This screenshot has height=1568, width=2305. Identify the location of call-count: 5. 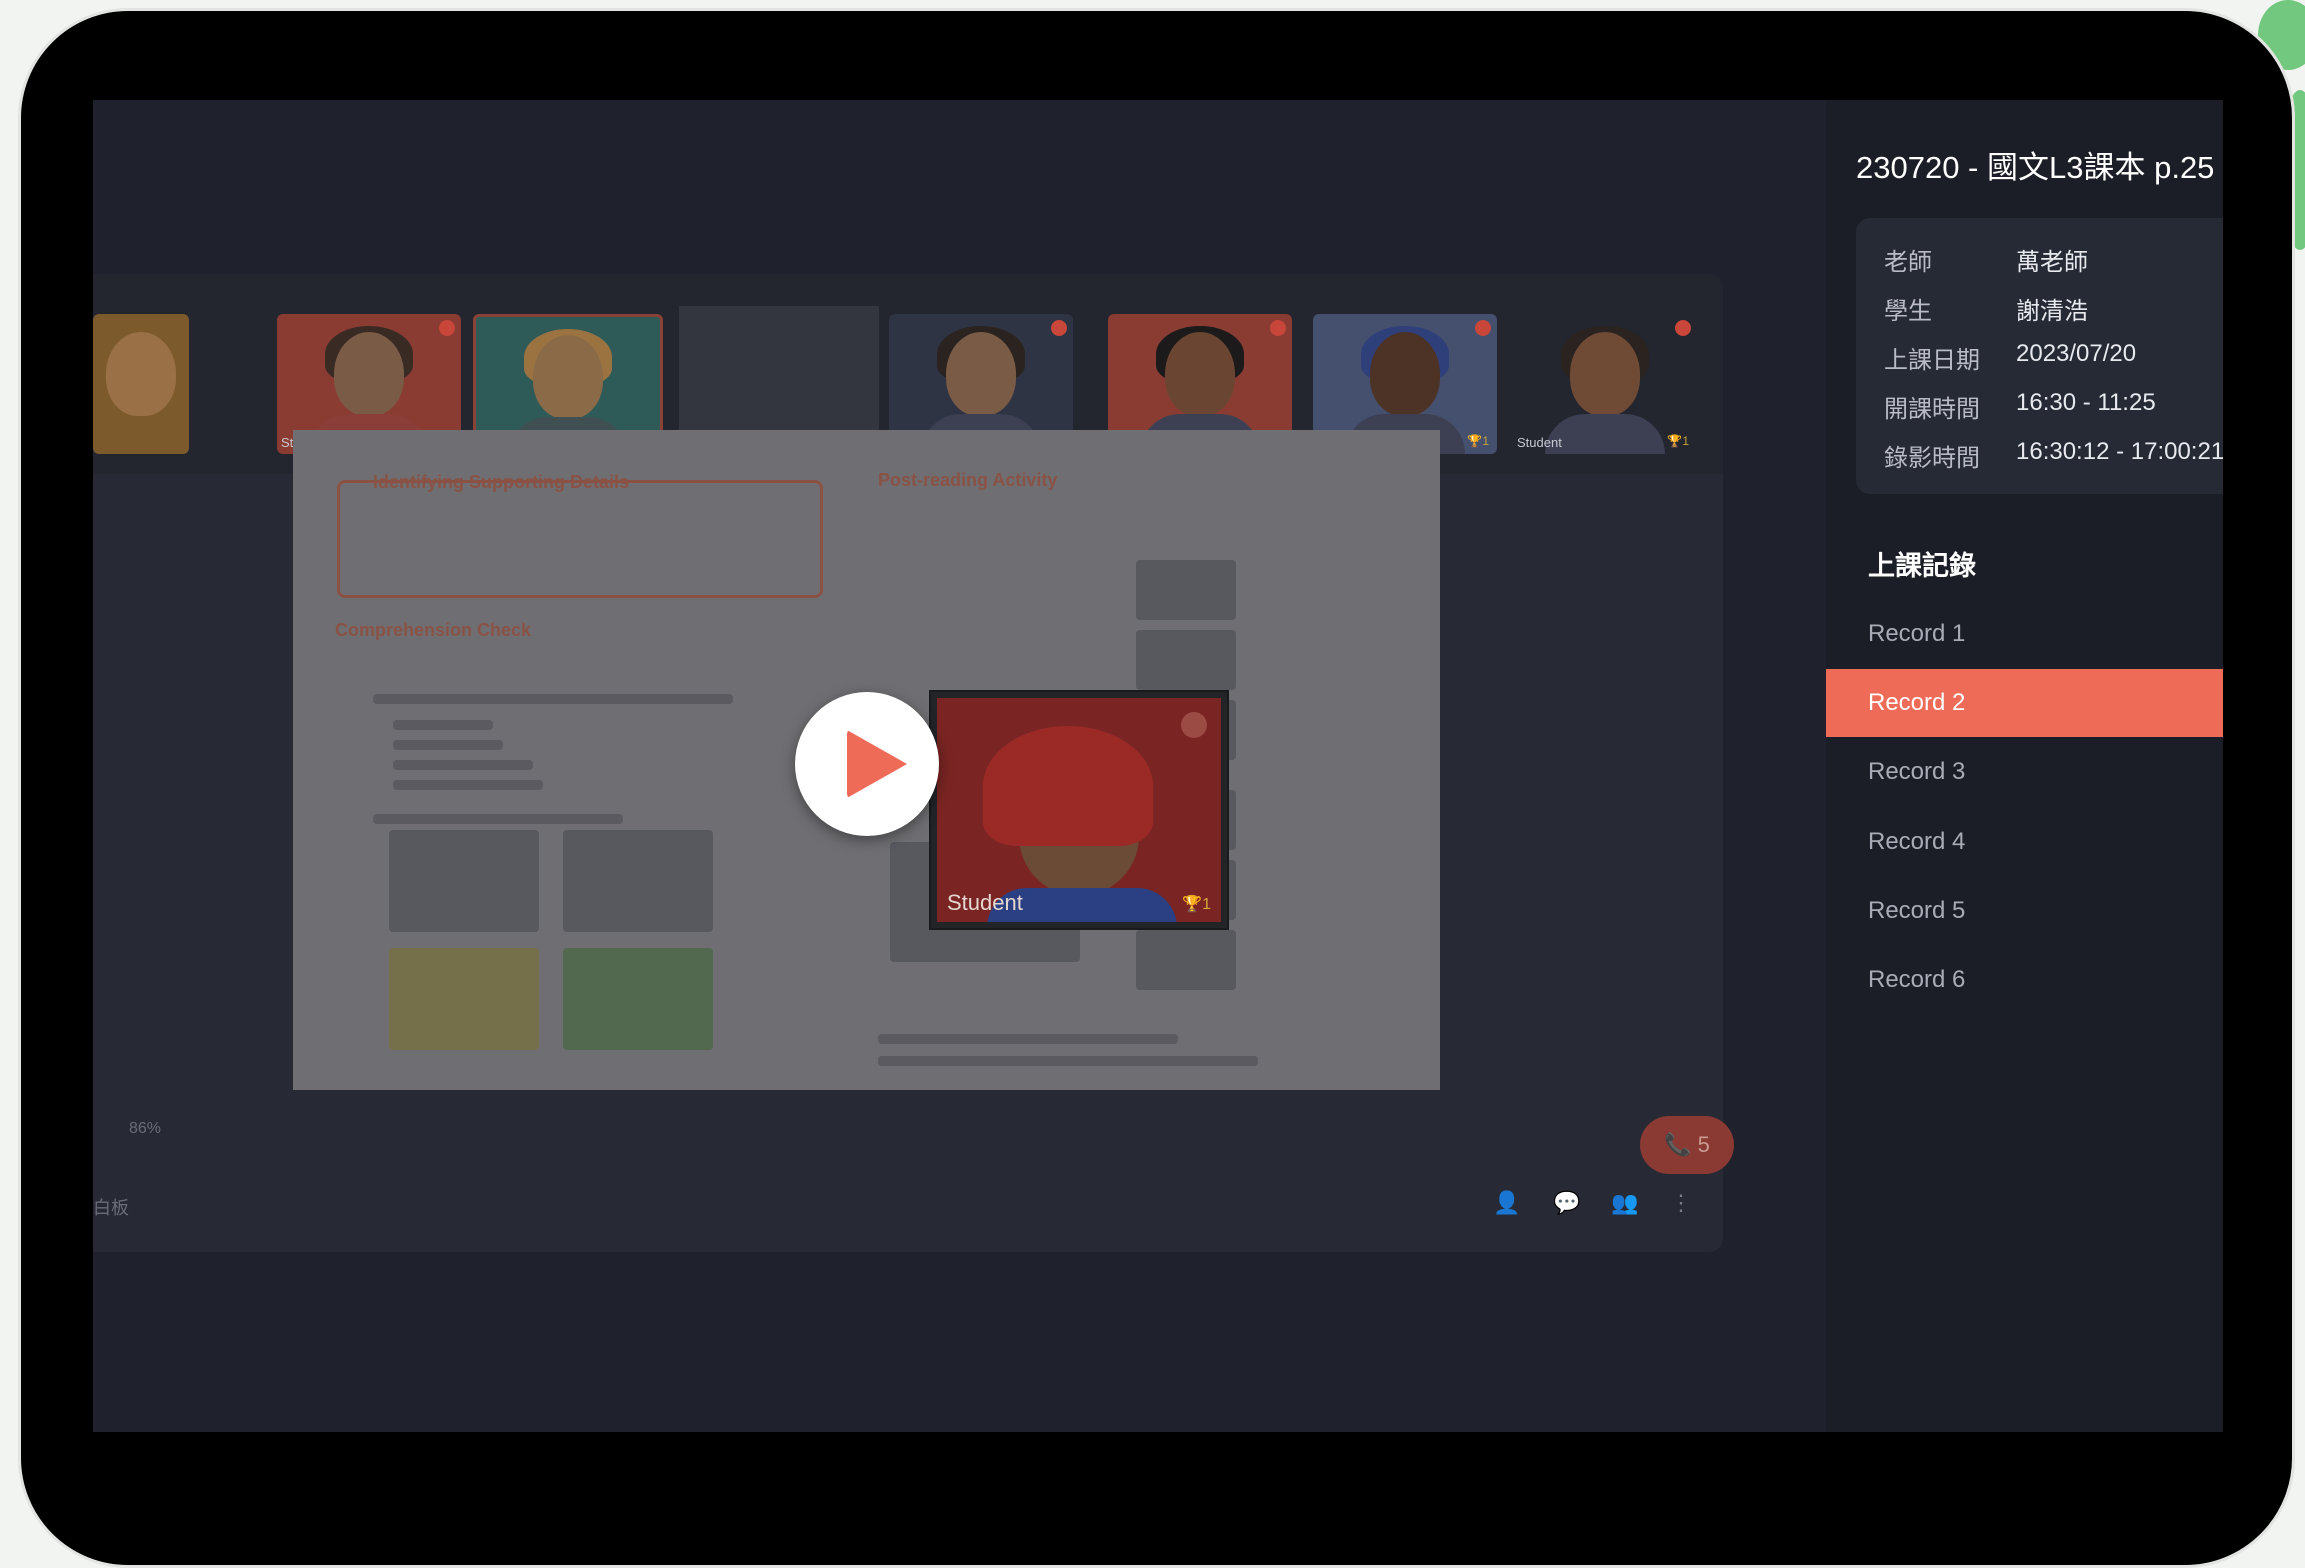
(1703, 1144).